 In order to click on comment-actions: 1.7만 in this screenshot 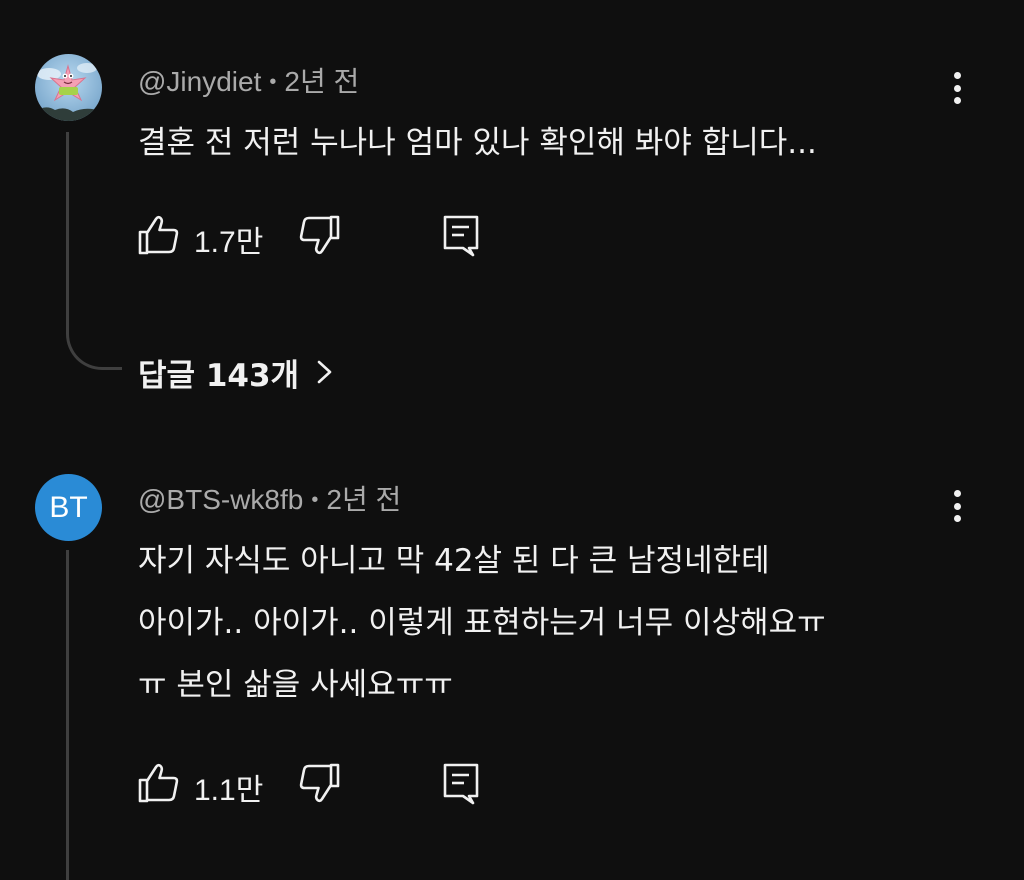, I will do `click(336, 235)`.